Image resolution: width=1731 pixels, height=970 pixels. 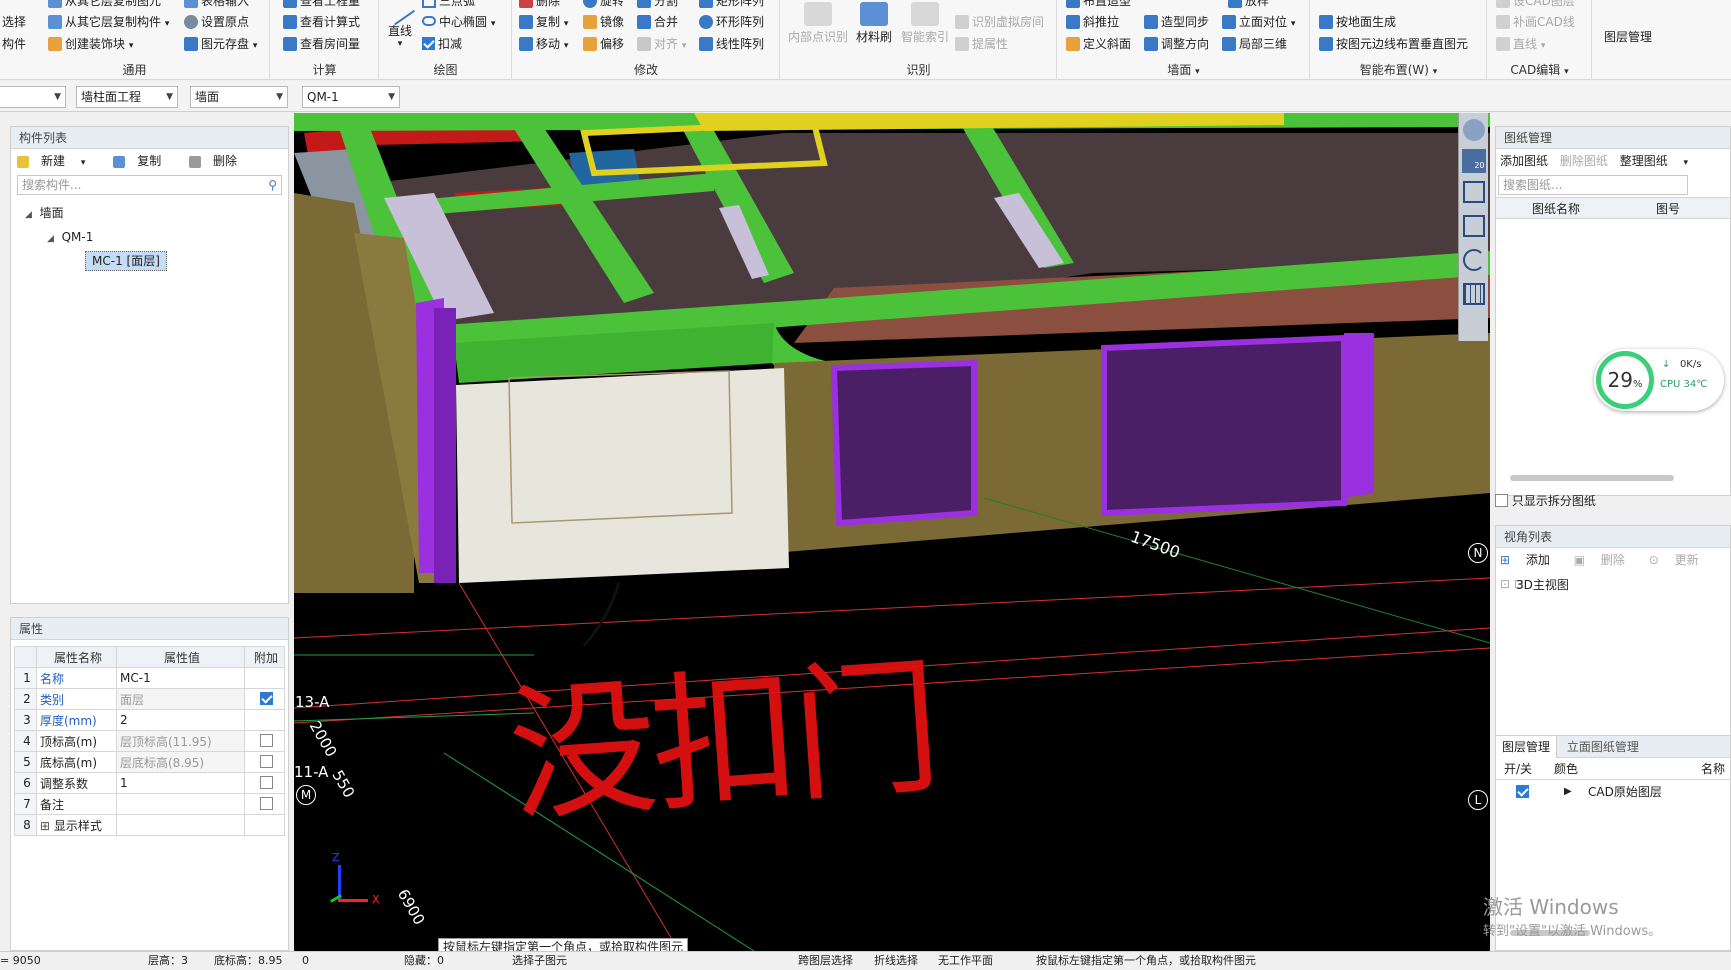 I want to click on adjust-direction-button: 调整方向, so click(x=1176, y=44).